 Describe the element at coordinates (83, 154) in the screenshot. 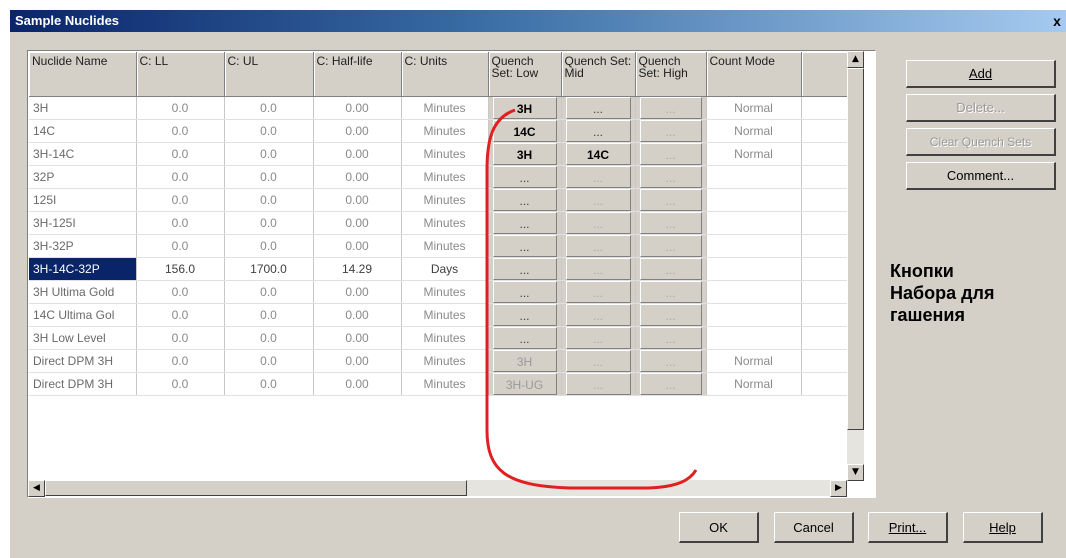

I see `cell-nuclide-name: 3H-14C` at that location.